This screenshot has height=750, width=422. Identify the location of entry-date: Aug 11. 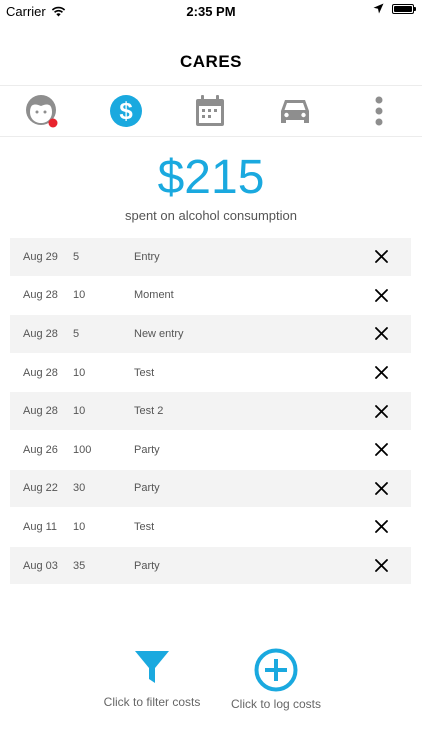
(40, 526).